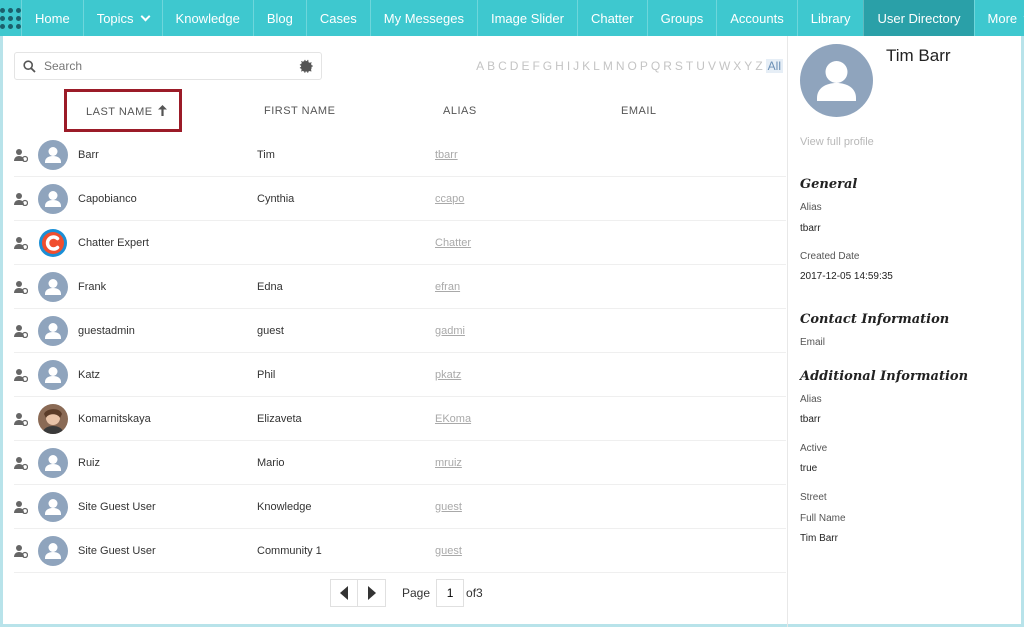  I want to click on alias-link: tbarr, so click(446, 155).